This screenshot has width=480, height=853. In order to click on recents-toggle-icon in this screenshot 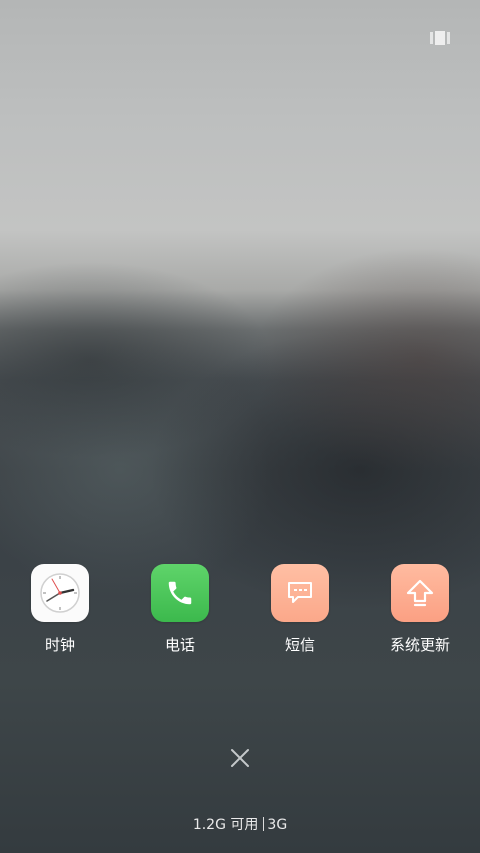, I will do `click(431, 38)`.